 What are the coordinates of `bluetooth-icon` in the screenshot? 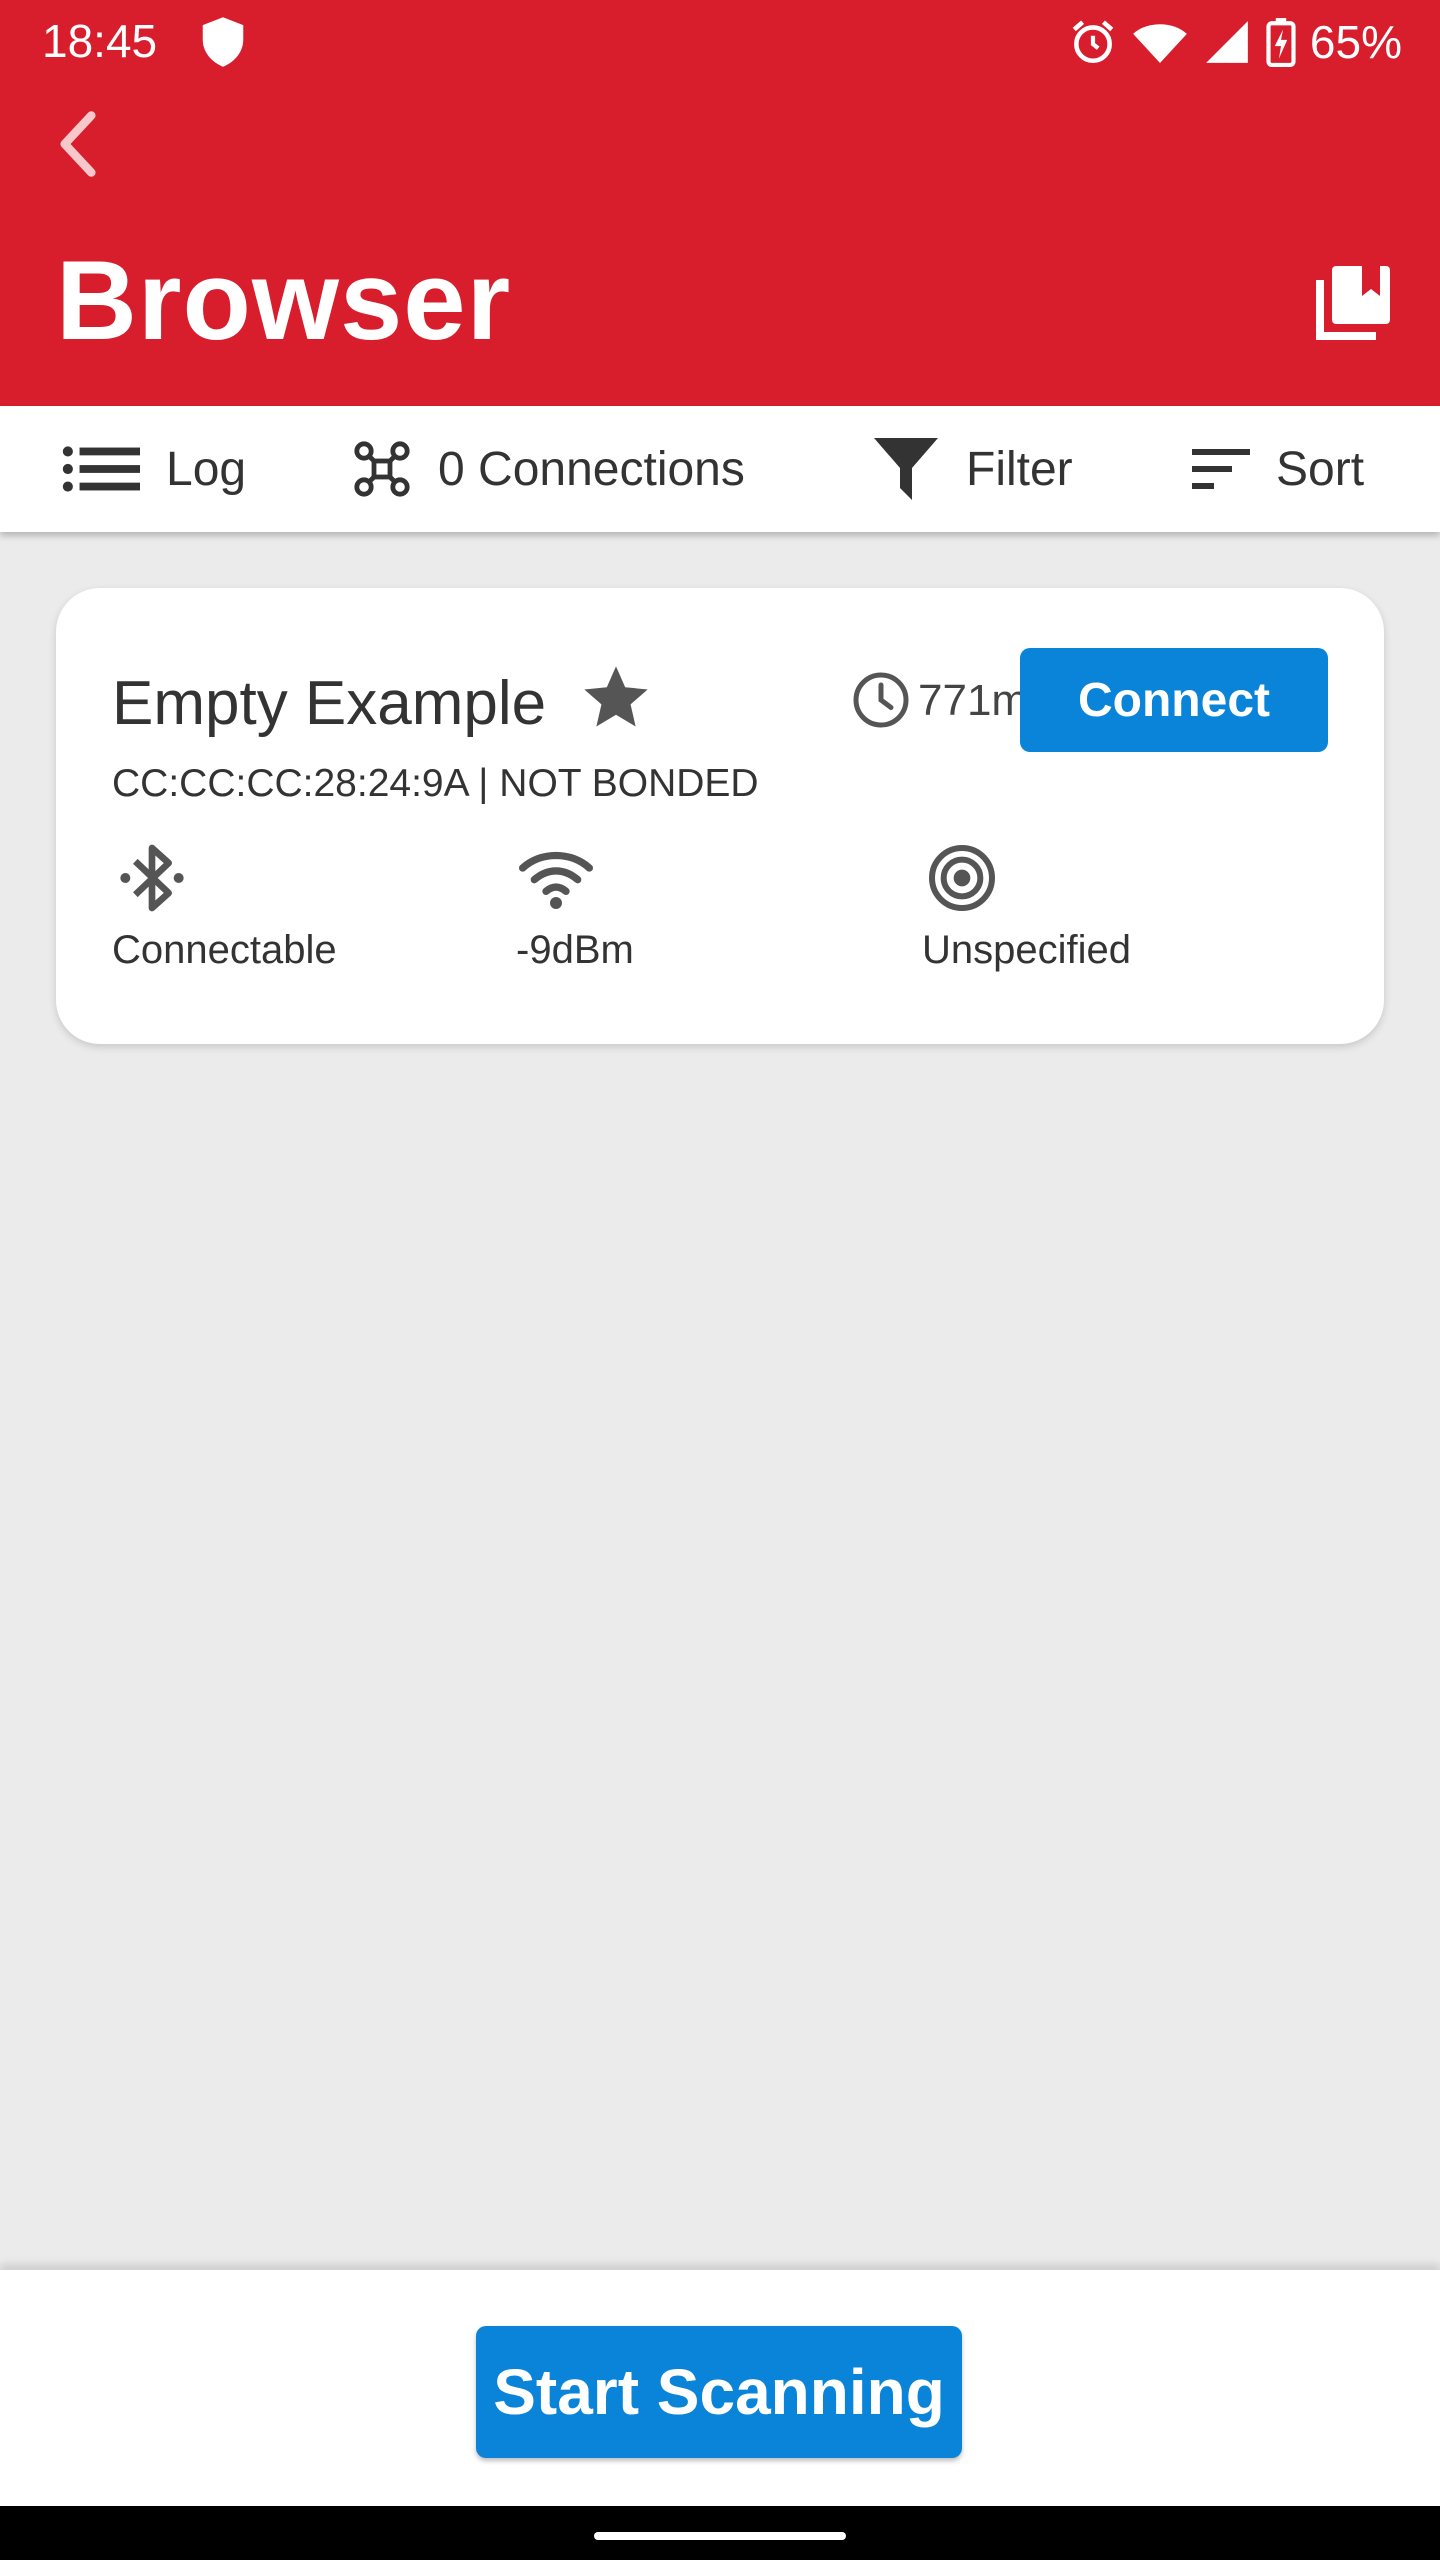 It's located at (152, 878).